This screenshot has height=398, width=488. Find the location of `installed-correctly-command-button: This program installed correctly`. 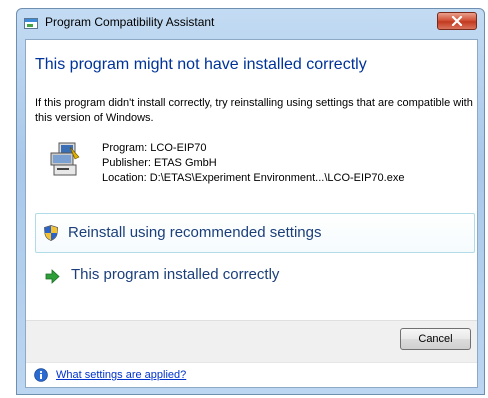

installed-correctly-command-button: This program installed correctly is located at coordinates (255, 277).